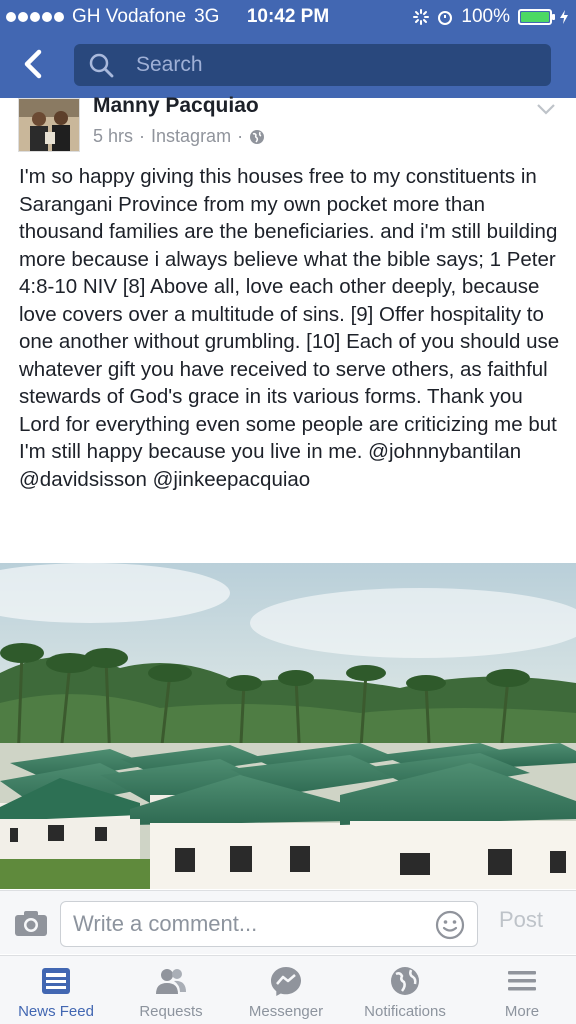 This screenshot has height=1024, width=576. I want to click on menu-icon, so click(522, 981).